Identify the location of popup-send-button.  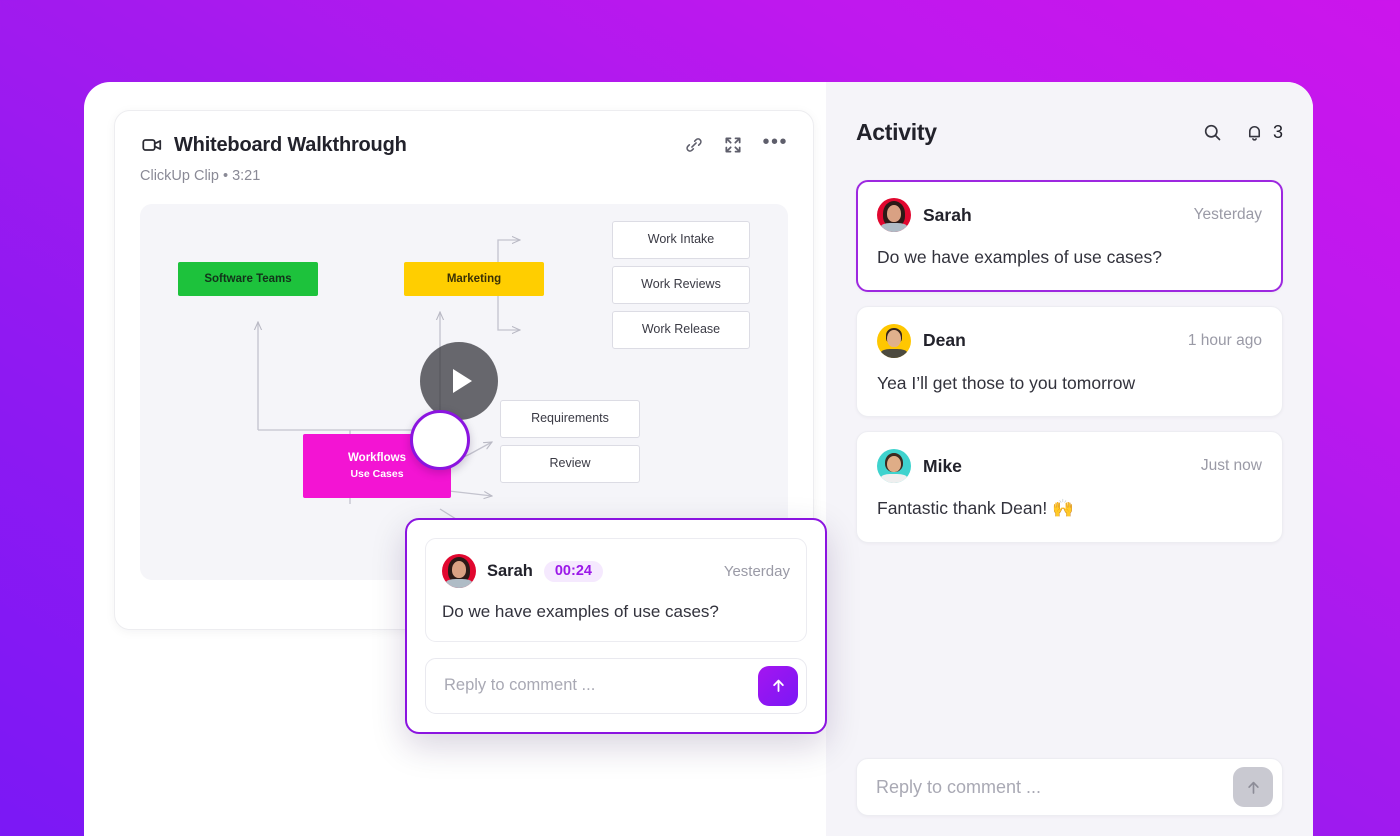
(778, 685).